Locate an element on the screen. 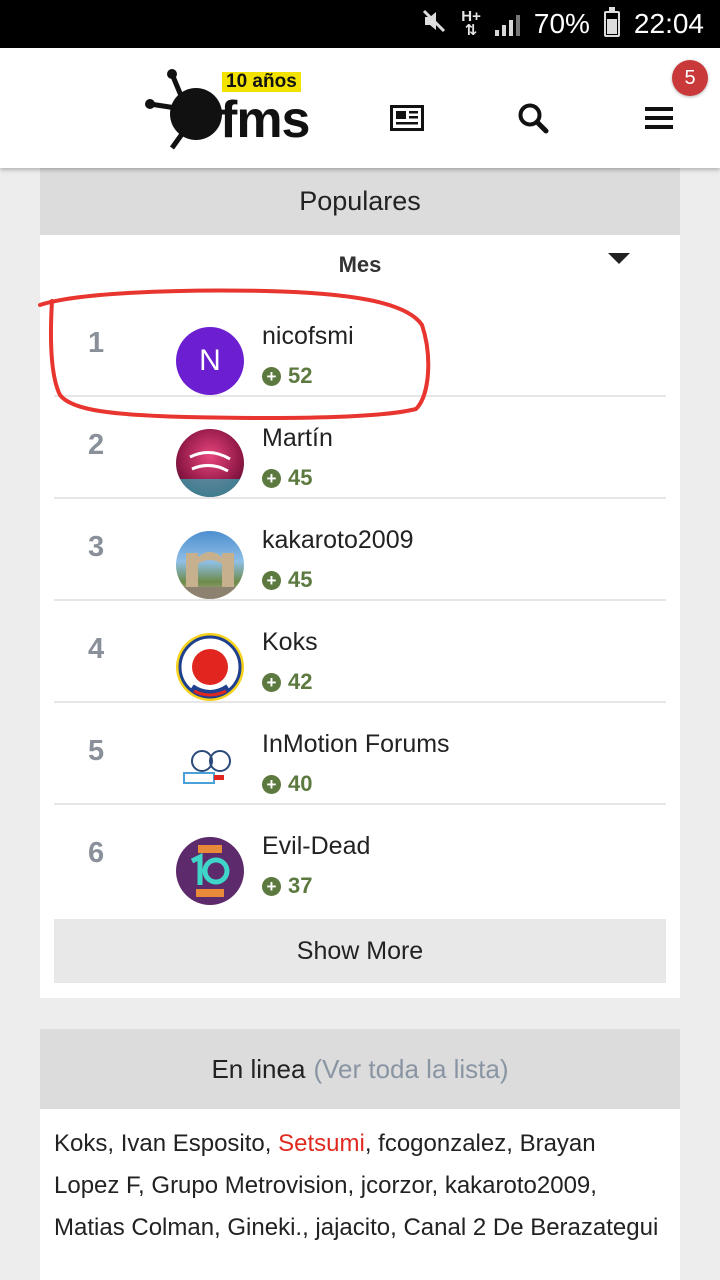  avatar-initial: N is located at coordinates (210, 360).